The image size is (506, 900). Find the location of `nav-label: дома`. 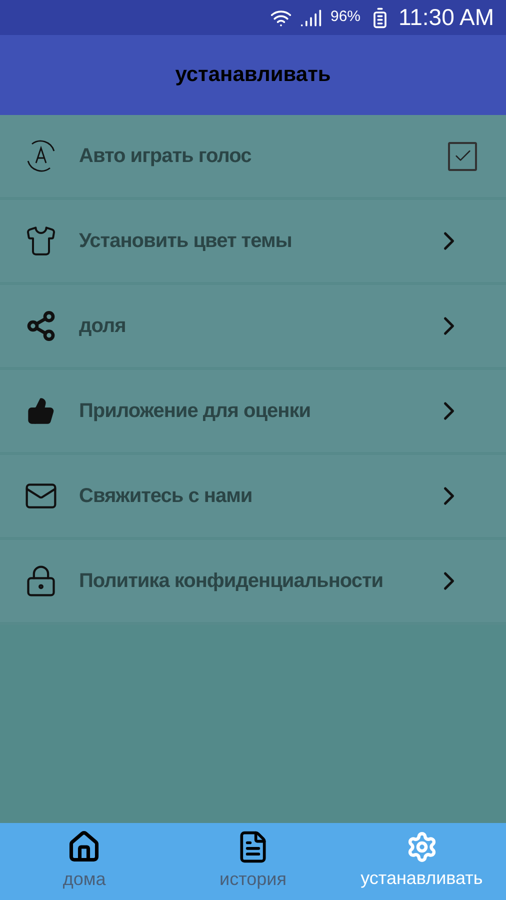

nav-label: дома is located at coordinates (84, 879).